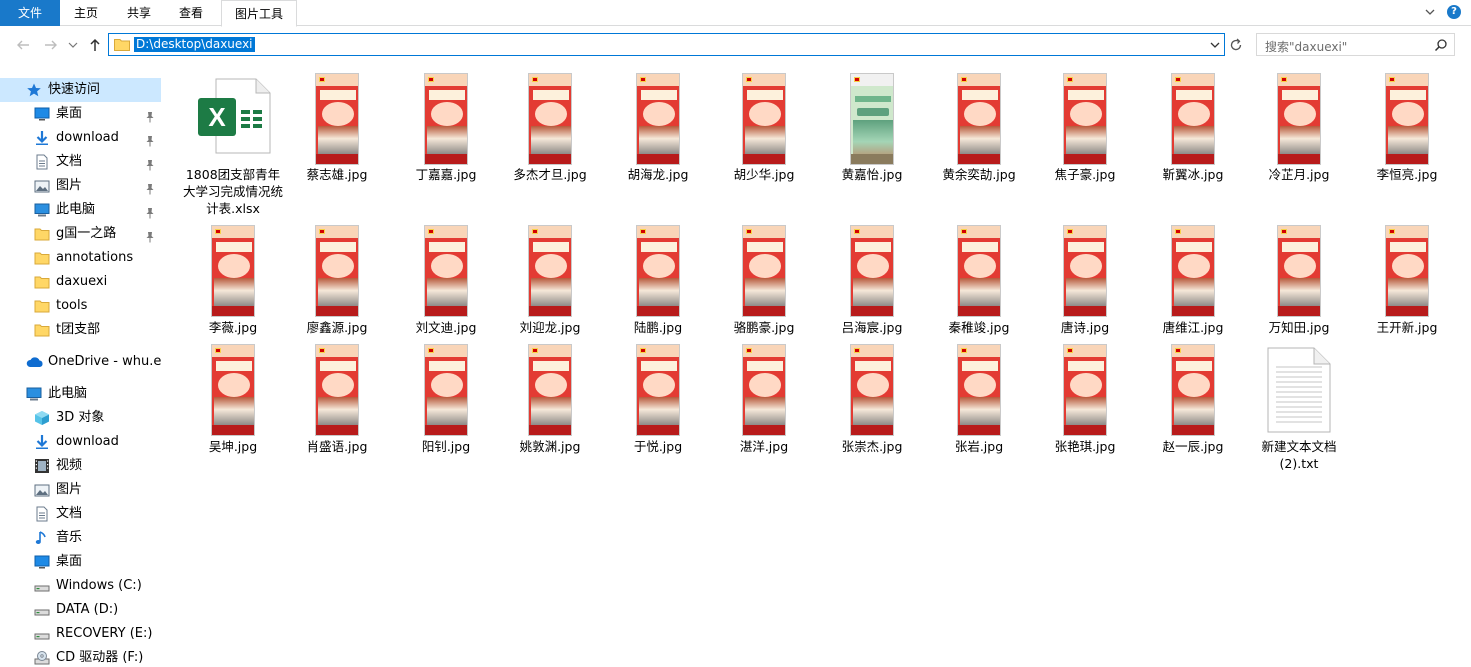 This screenshot has width=1471, height=667. I want to click on sidebar-item: 视频, so click(80, 466).